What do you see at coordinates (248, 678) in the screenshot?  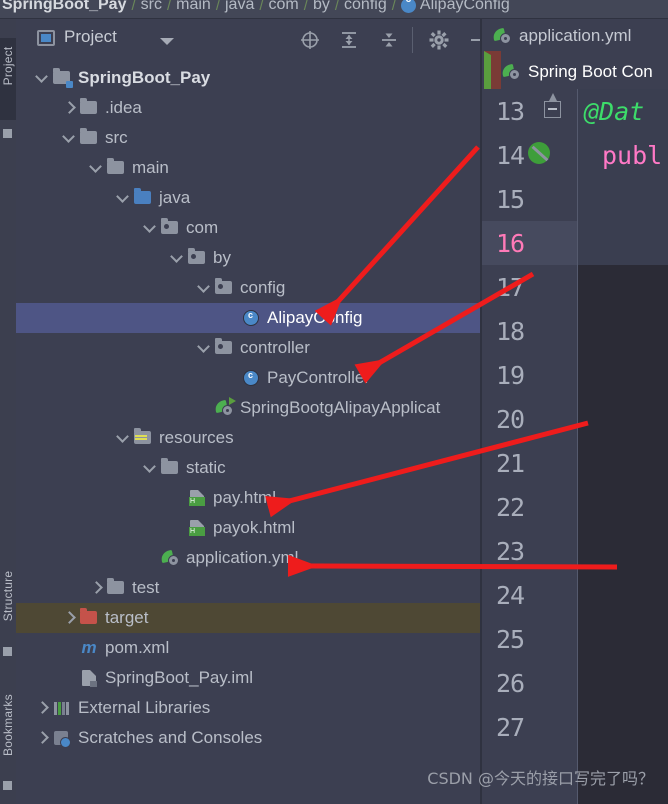 I see `tree-node-springboot-pay-iml: SpringBoot_Pay.iml` at bounding box center [248, 678].